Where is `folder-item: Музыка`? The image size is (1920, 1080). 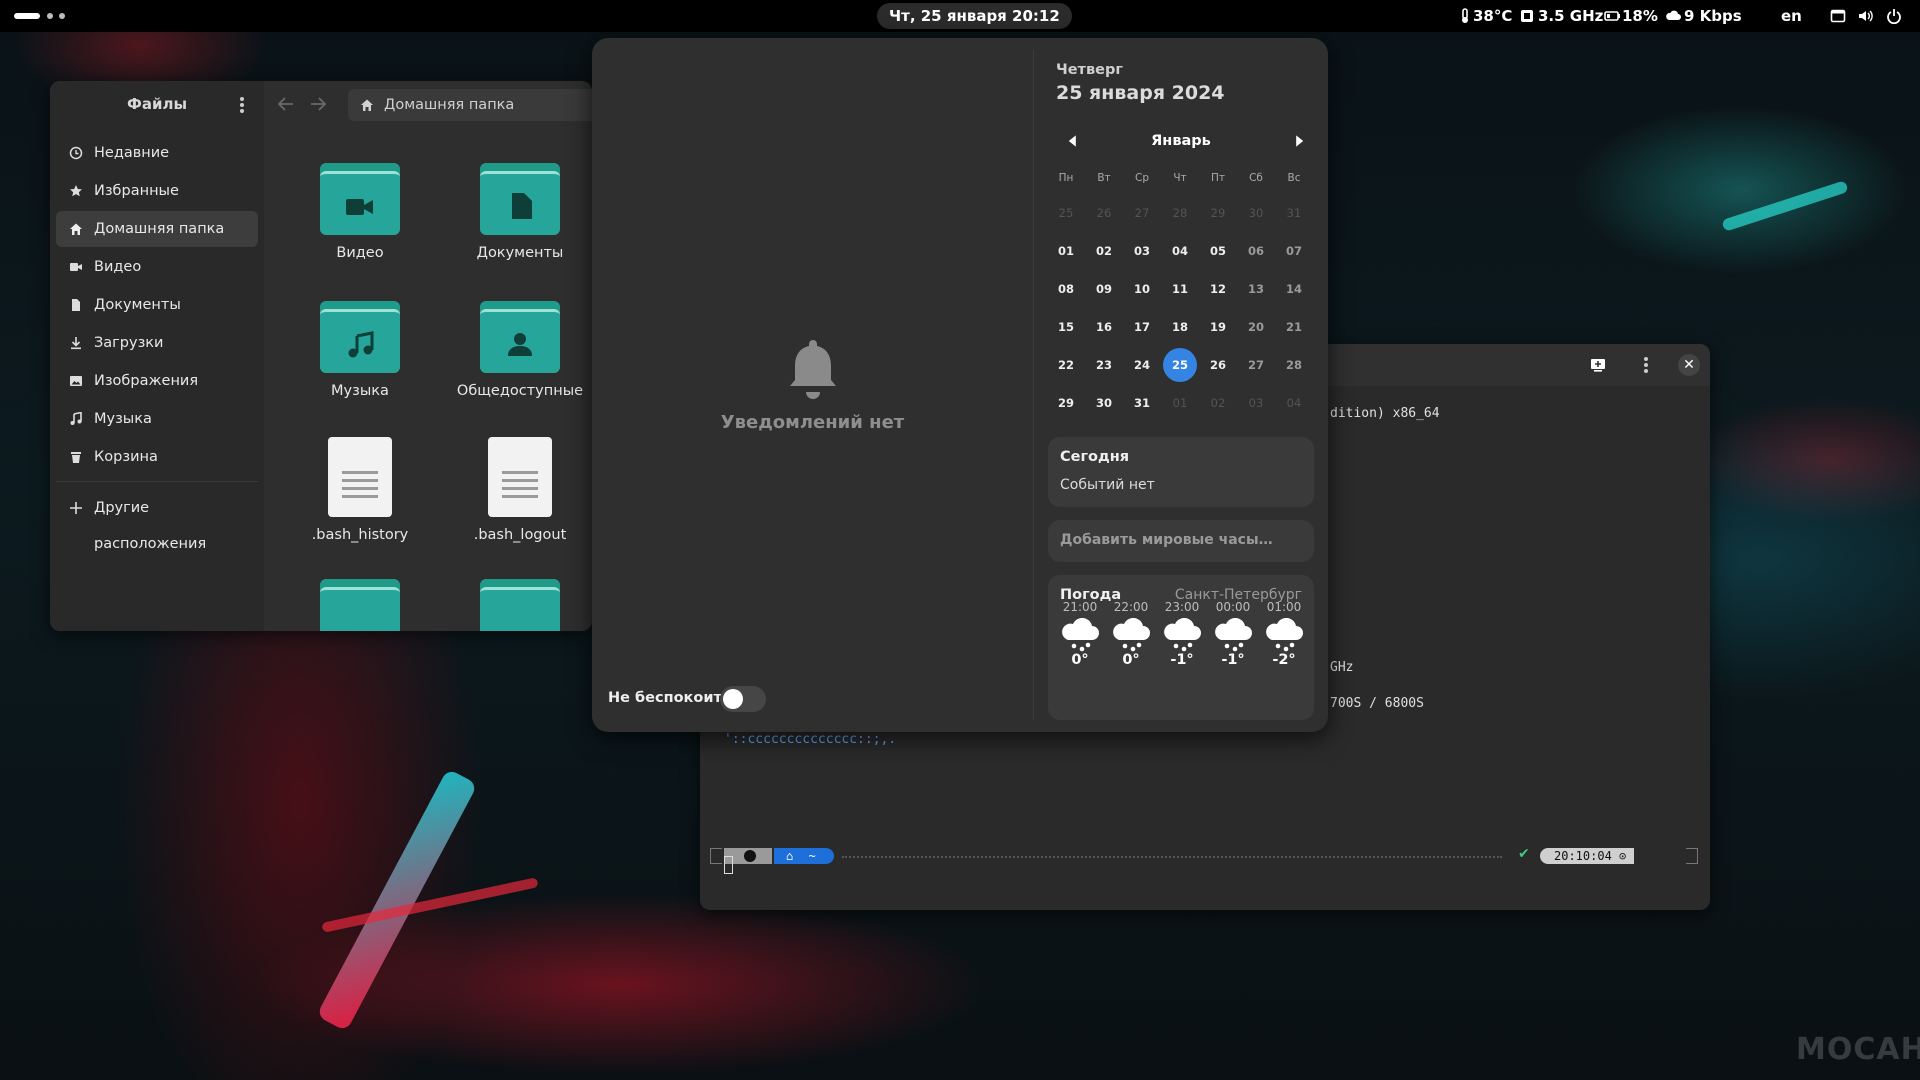
folder-item: Музыка is located at coordinates (360, 350).